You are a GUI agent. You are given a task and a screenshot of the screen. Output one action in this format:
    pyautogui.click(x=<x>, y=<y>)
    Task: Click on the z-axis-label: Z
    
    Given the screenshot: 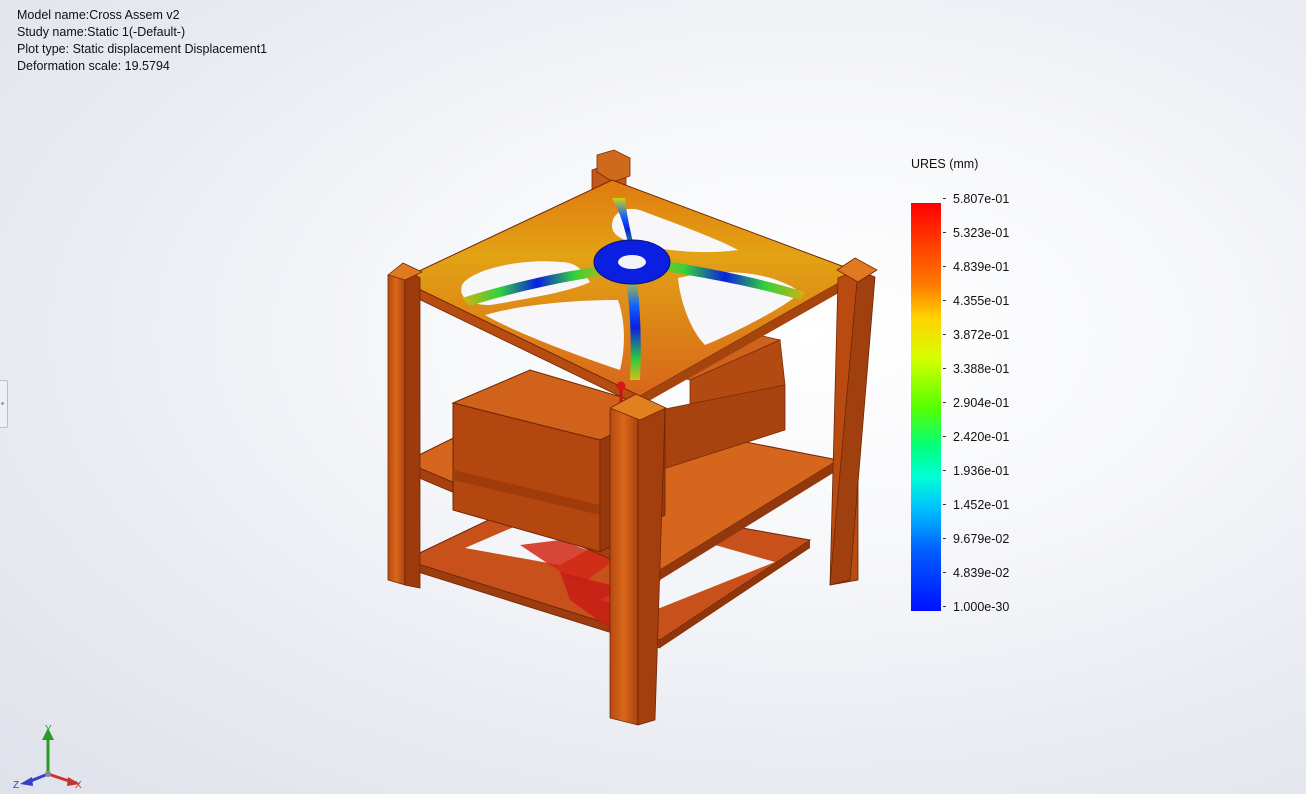 What is the action you would take?
    pyautogui.click(x=16, y=785)
    